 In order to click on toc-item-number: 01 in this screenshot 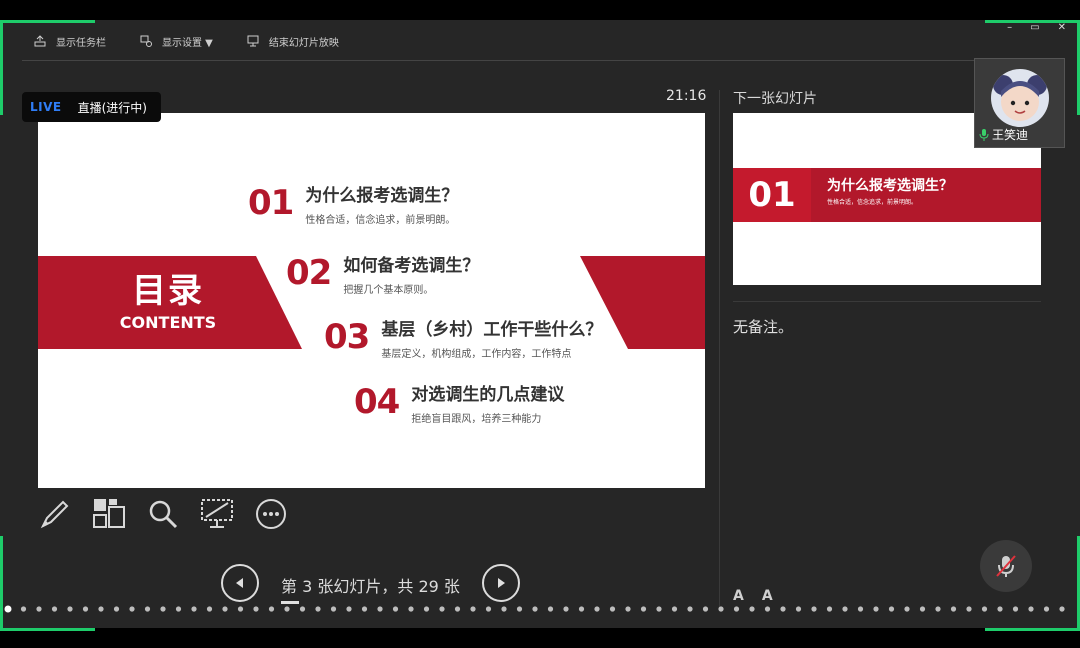, I will do `click(271, 203)`.